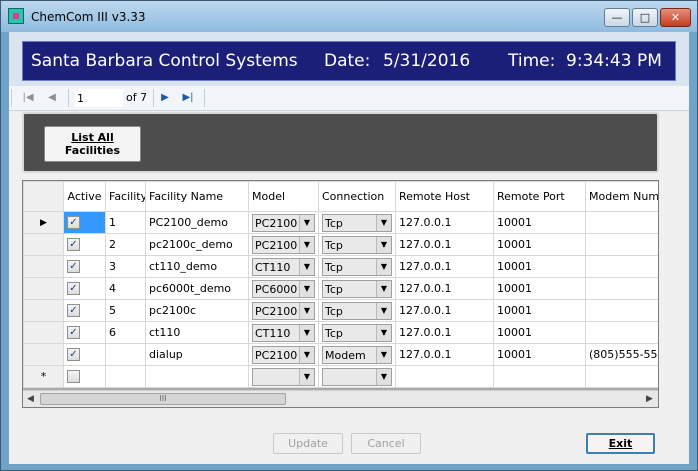 Image resolution: width=698 pixels, height=471 pixels. Describe the element at coordinates (349, 16) in the screenshot. I see `title-bar: ChemCom III v3.33 — □ ✕` at that location.